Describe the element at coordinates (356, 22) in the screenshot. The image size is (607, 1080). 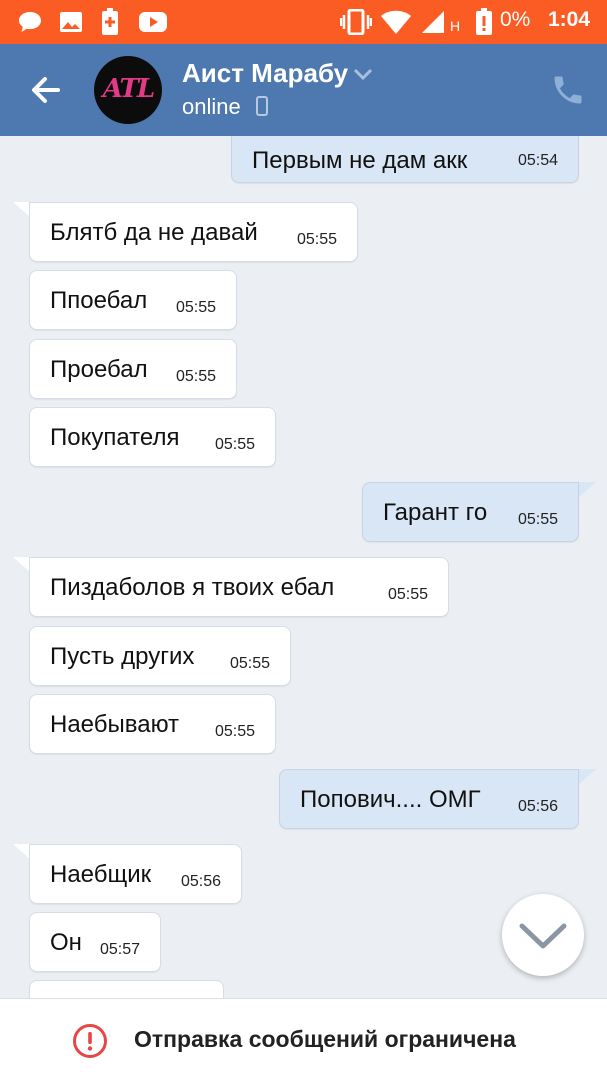
I see `vibrate-icon` at that location.